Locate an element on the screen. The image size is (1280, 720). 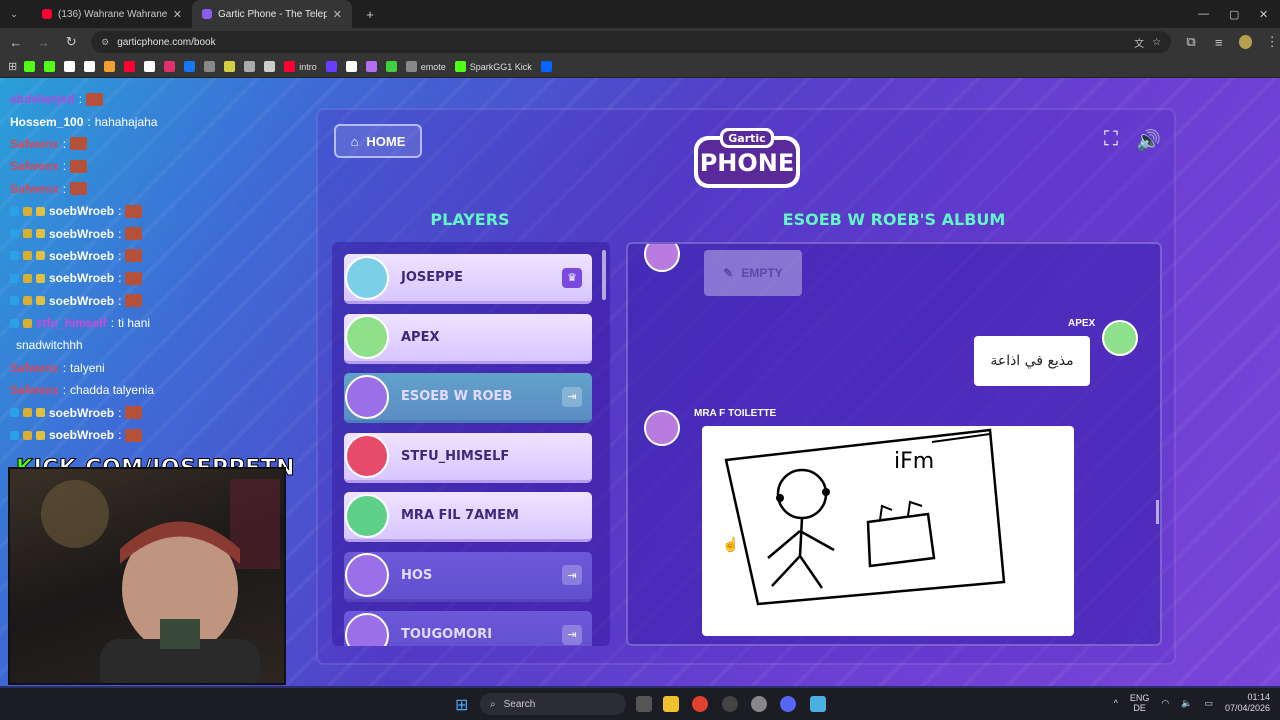
restore-icon: ▢ is located at coordinates (1234, 14).